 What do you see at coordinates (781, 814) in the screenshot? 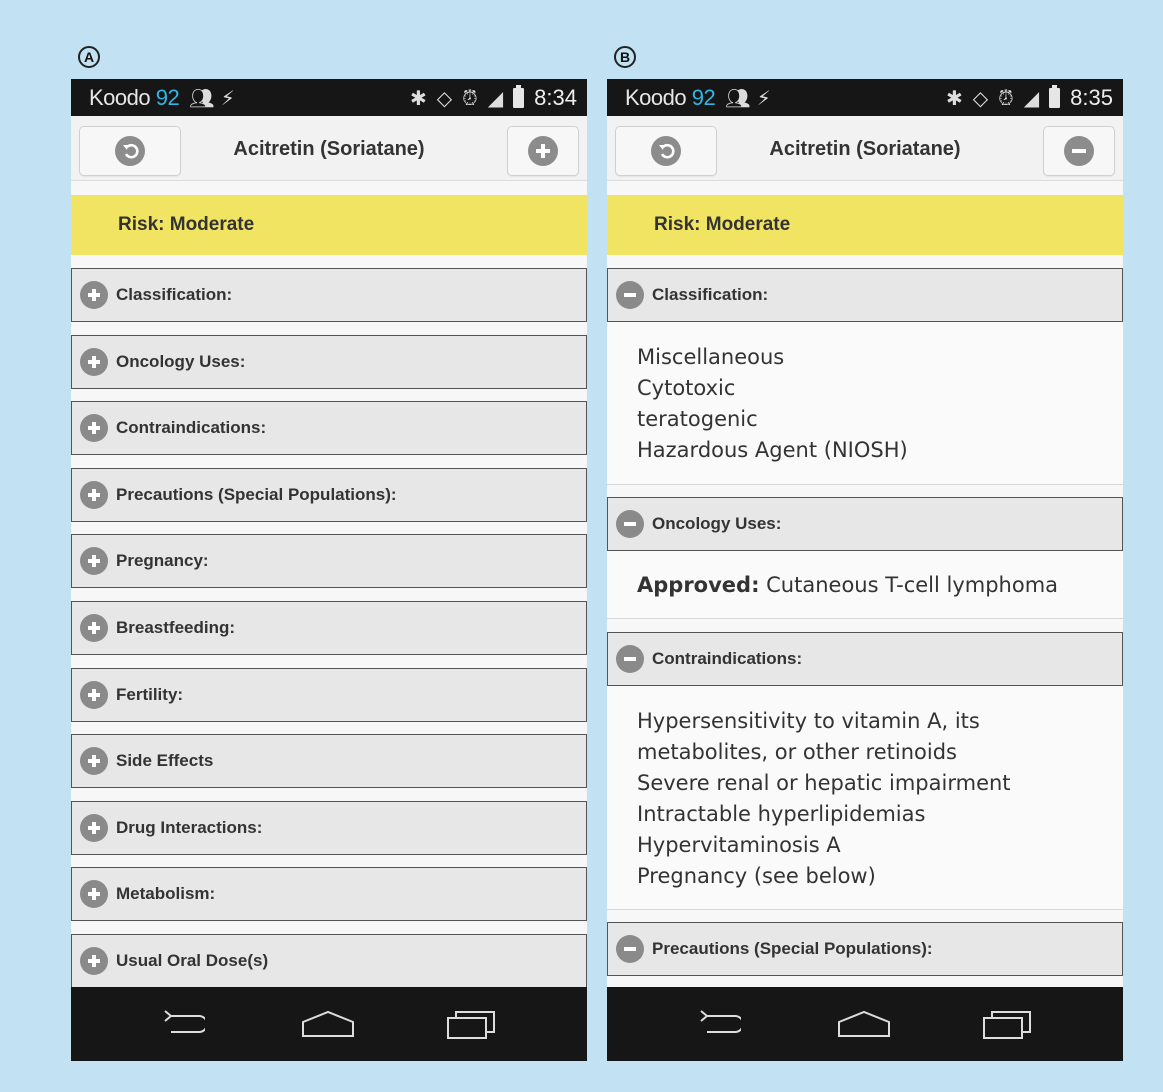
I see `contraindication-line: Intractable hyperlipidemias` at bounding box center [781, 814].